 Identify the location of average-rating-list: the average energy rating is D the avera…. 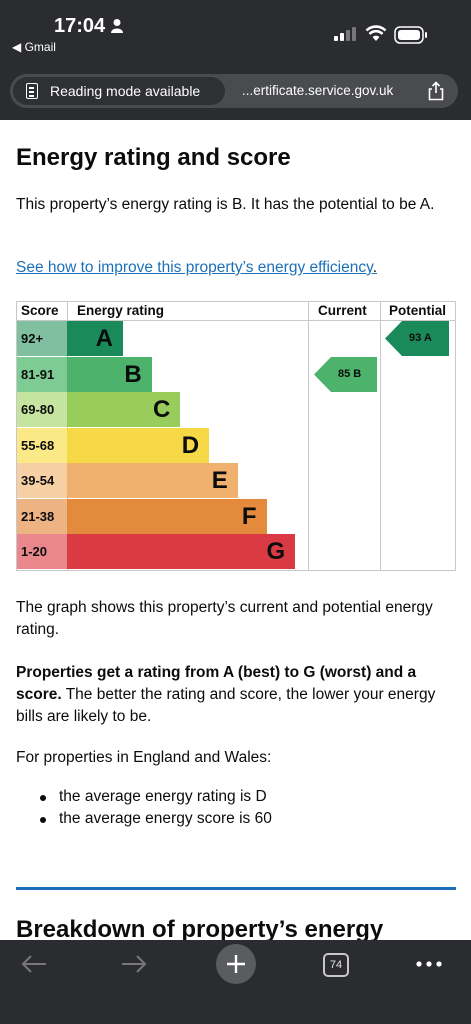
(236, 808).